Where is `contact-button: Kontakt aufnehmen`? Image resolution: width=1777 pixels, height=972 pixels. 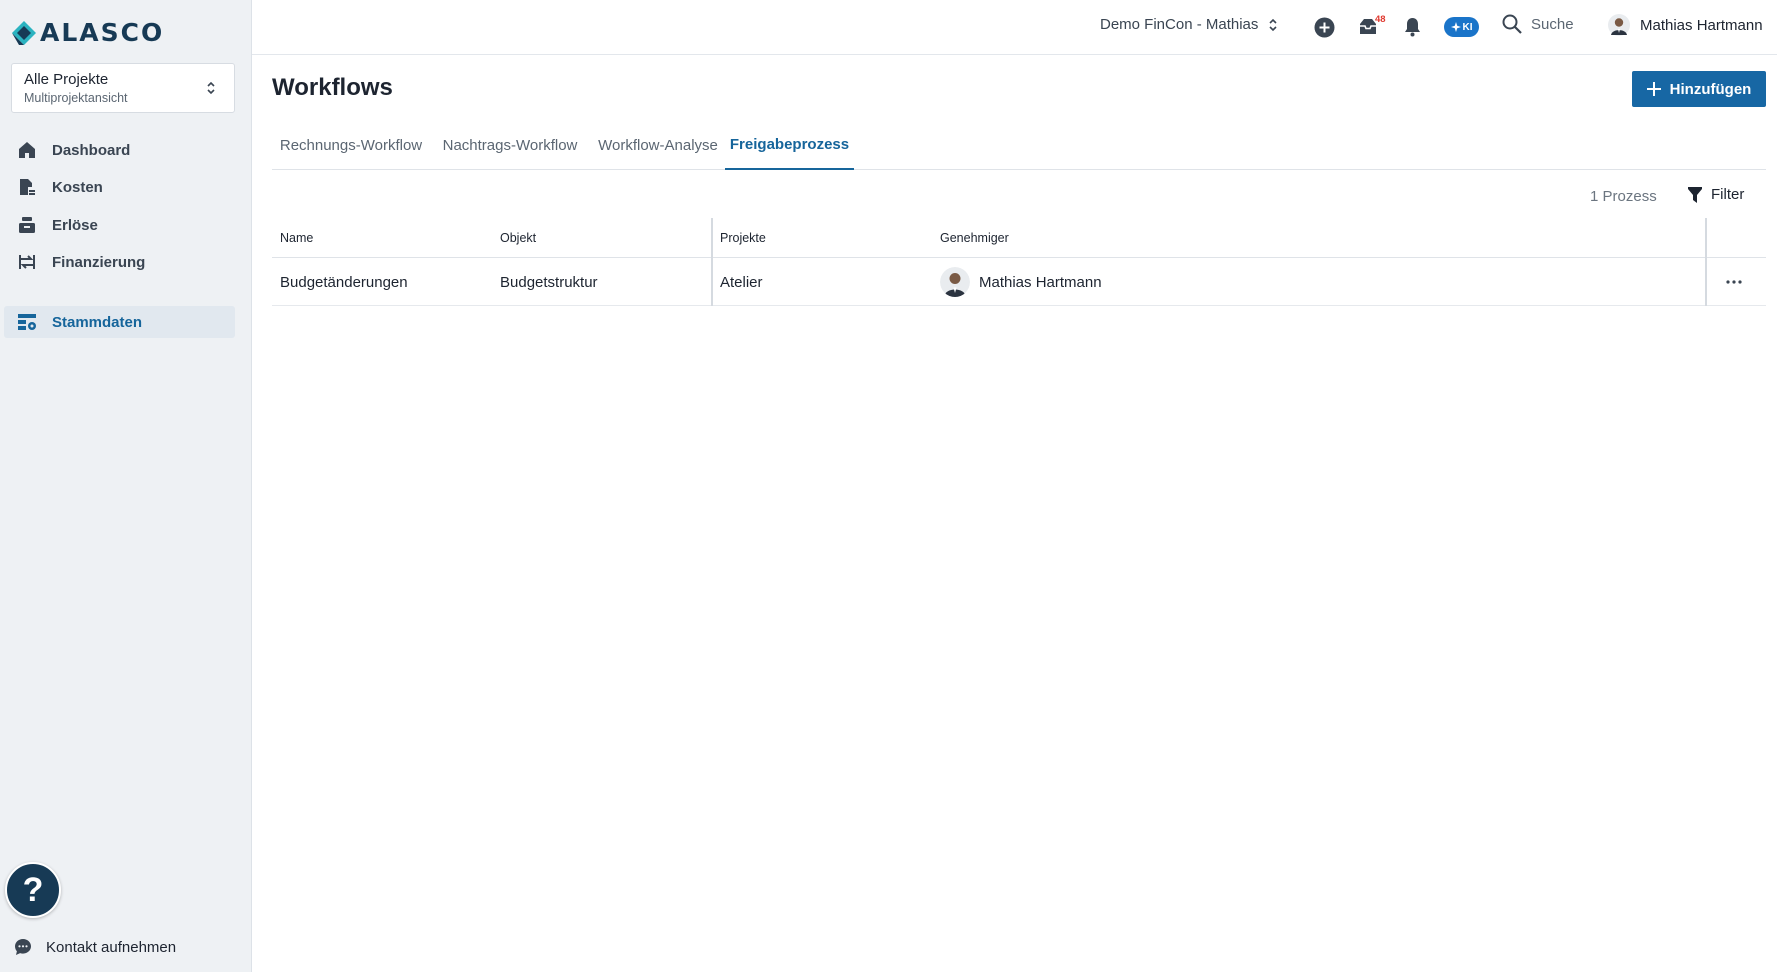
contact-button: Kontakt aufnehmen is located at coordinates (95, 947).